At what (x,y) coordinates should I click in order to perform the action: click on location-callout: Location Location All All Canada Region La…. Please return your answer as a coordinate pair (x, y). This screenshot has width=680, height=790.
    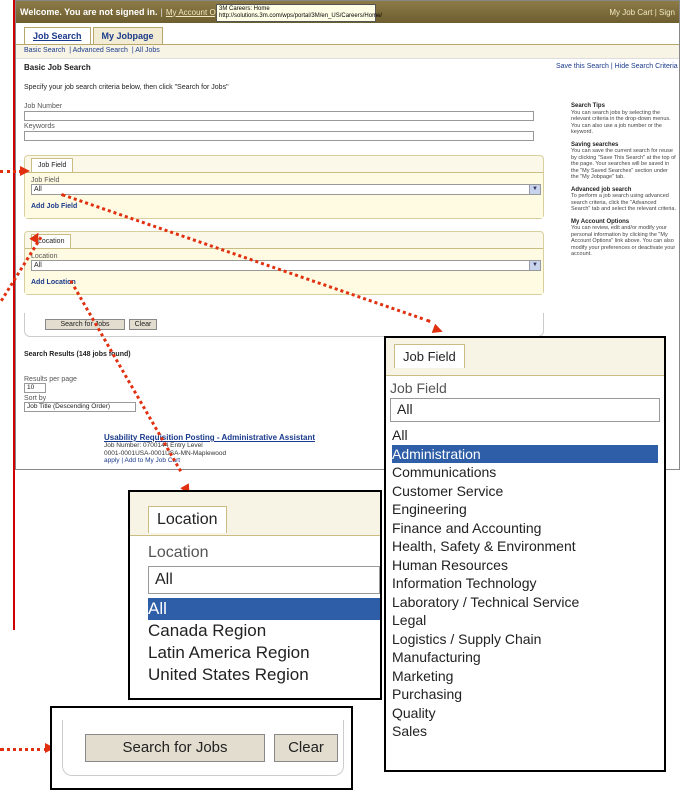
    Looking at the image, I should click on (255, 595).